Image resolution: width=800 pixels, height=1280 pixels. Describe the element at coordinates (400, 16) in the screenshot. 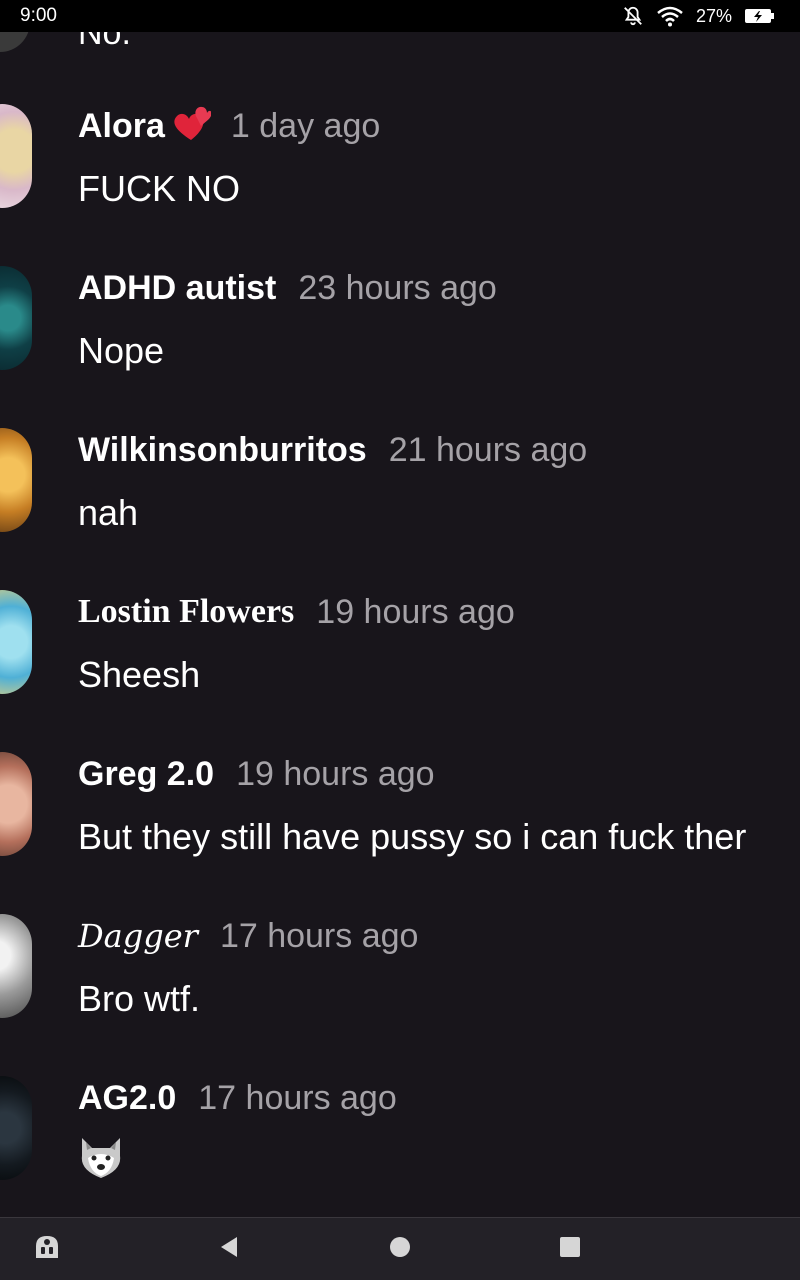

I see `status-bar: 9:00 27%` at that location.